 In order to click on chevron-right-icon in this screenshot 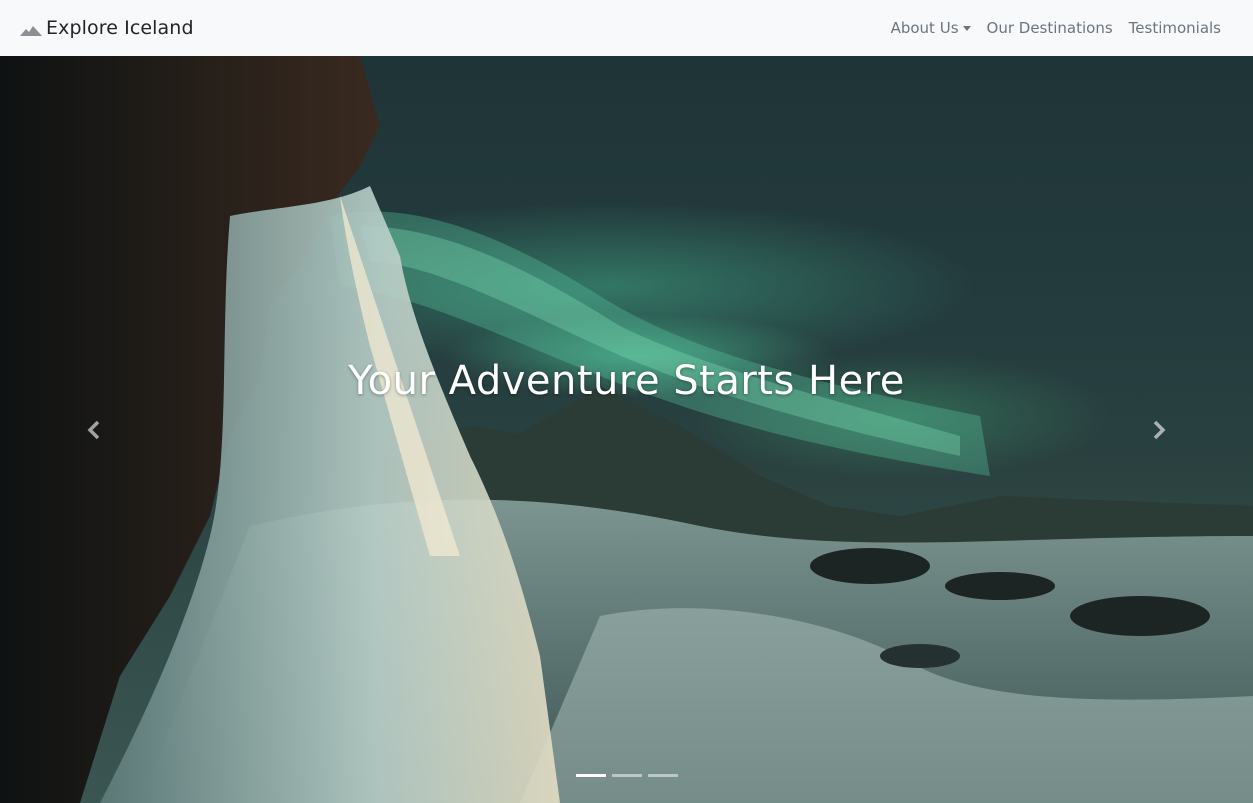, I will do `click(1159, 429)`.